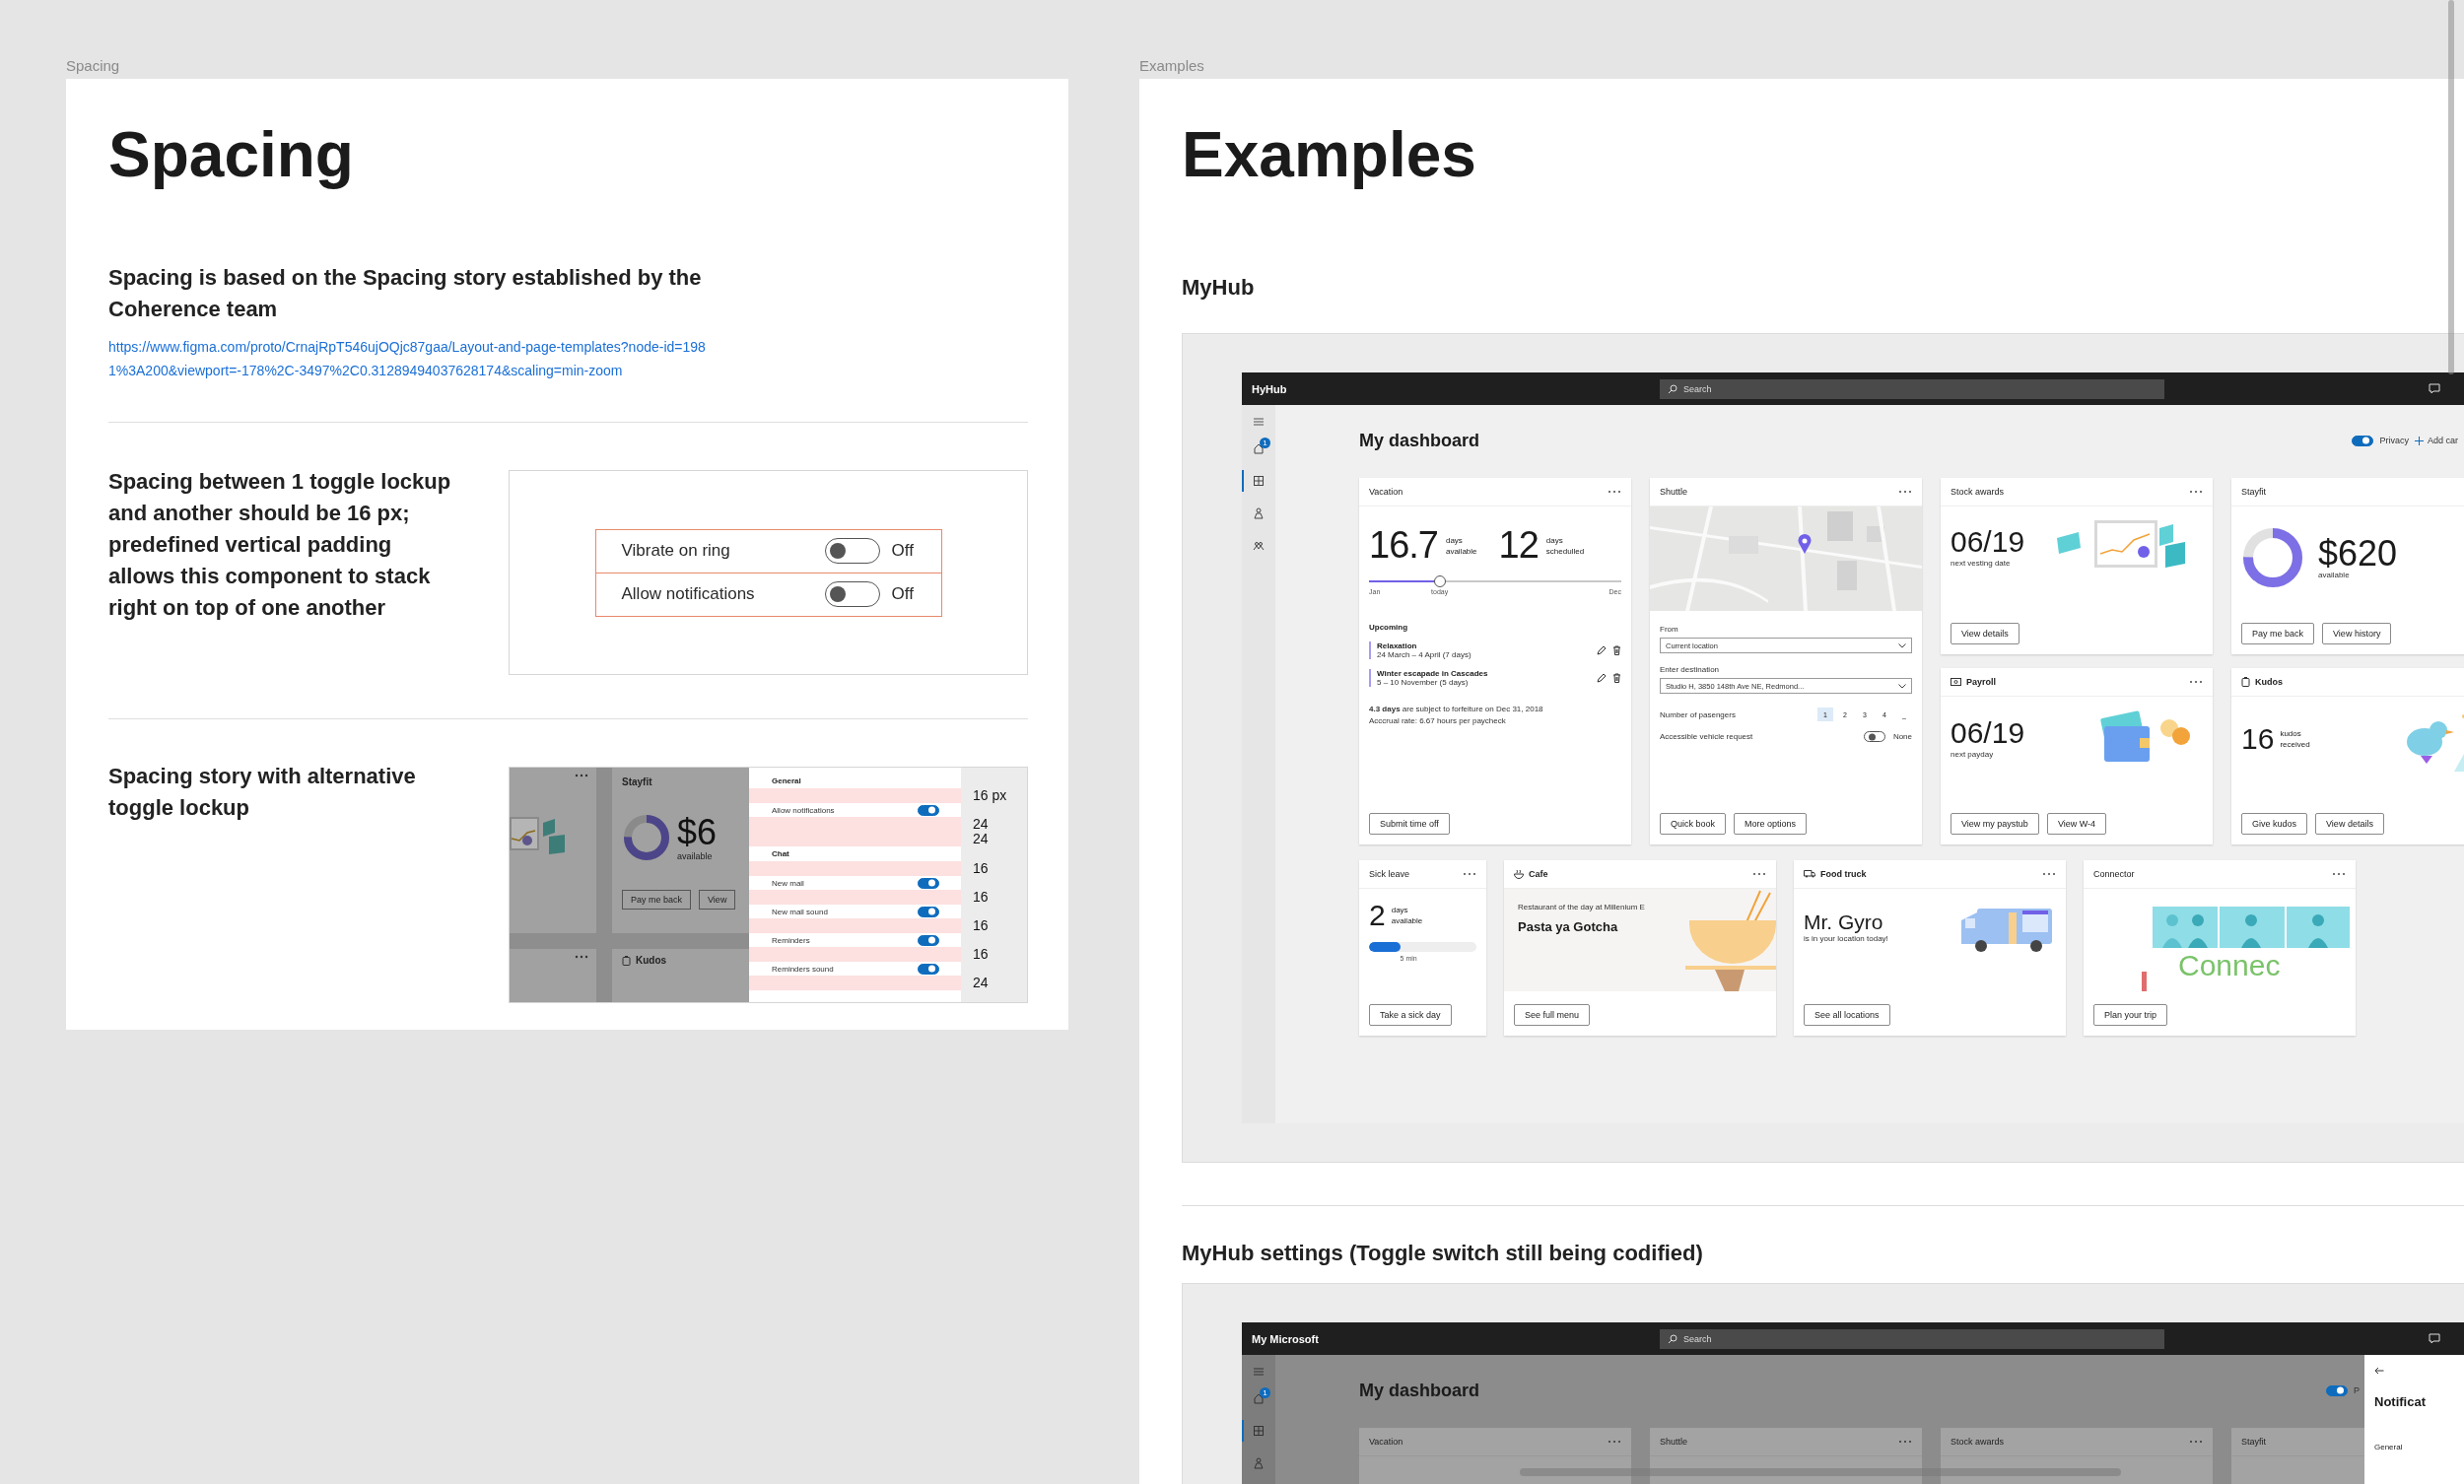 This screenshot has width=2464, height=1484. Describe the element at coordinates (1568, 926) in the screenshot. I see `restaurant-name: Pasta ya Gotcha` at that location.